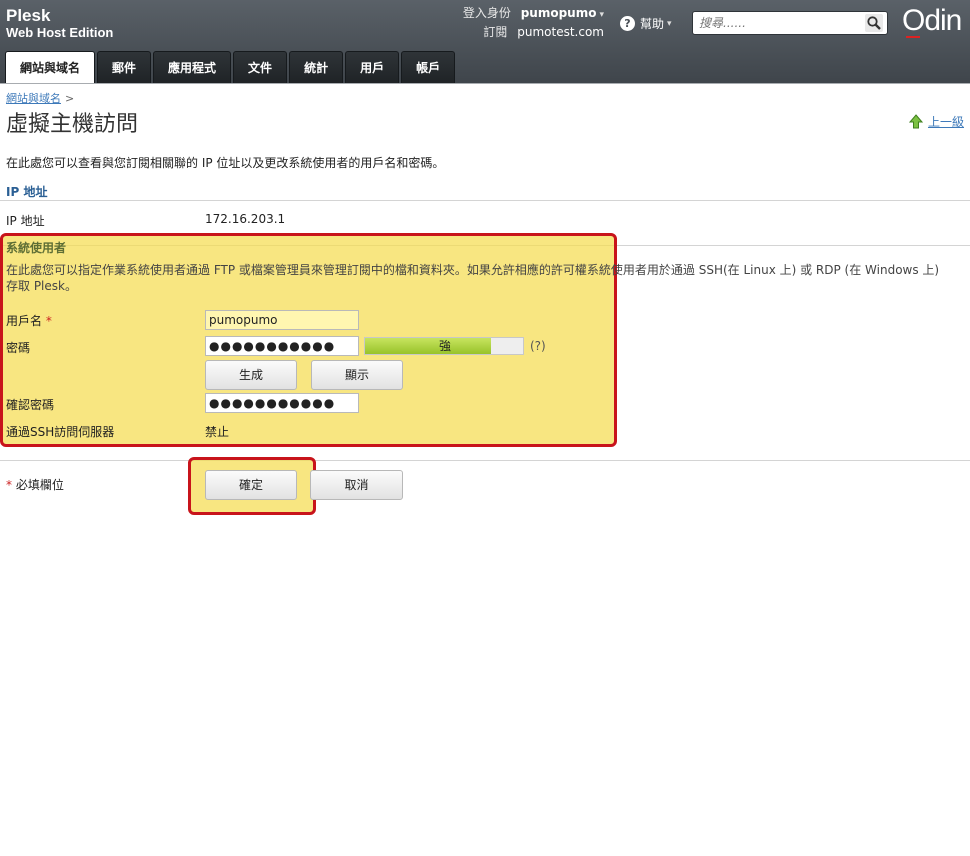 The width and height of the screenshot is (970, 856). What do you see at coordinates (874, 23) in the screenshot?
I see `search-icon` at bounding box center [874, 23].